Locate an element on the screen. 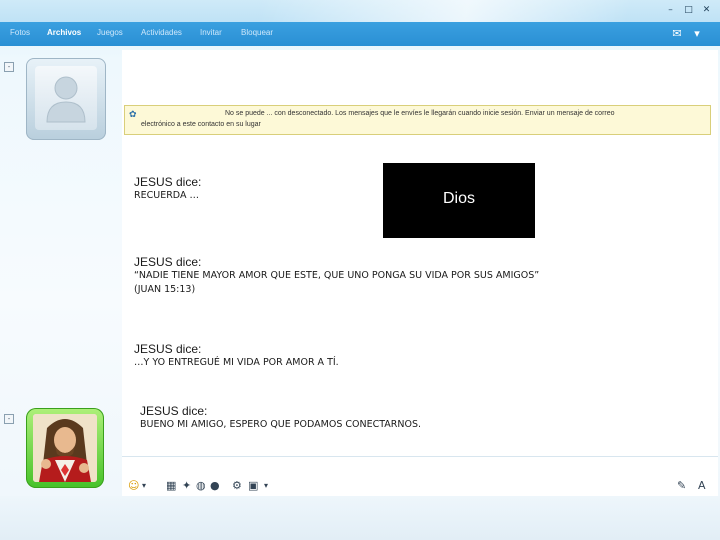 The image size is (720, 540). title-bar-decoration is located at coordinates (490, 11).